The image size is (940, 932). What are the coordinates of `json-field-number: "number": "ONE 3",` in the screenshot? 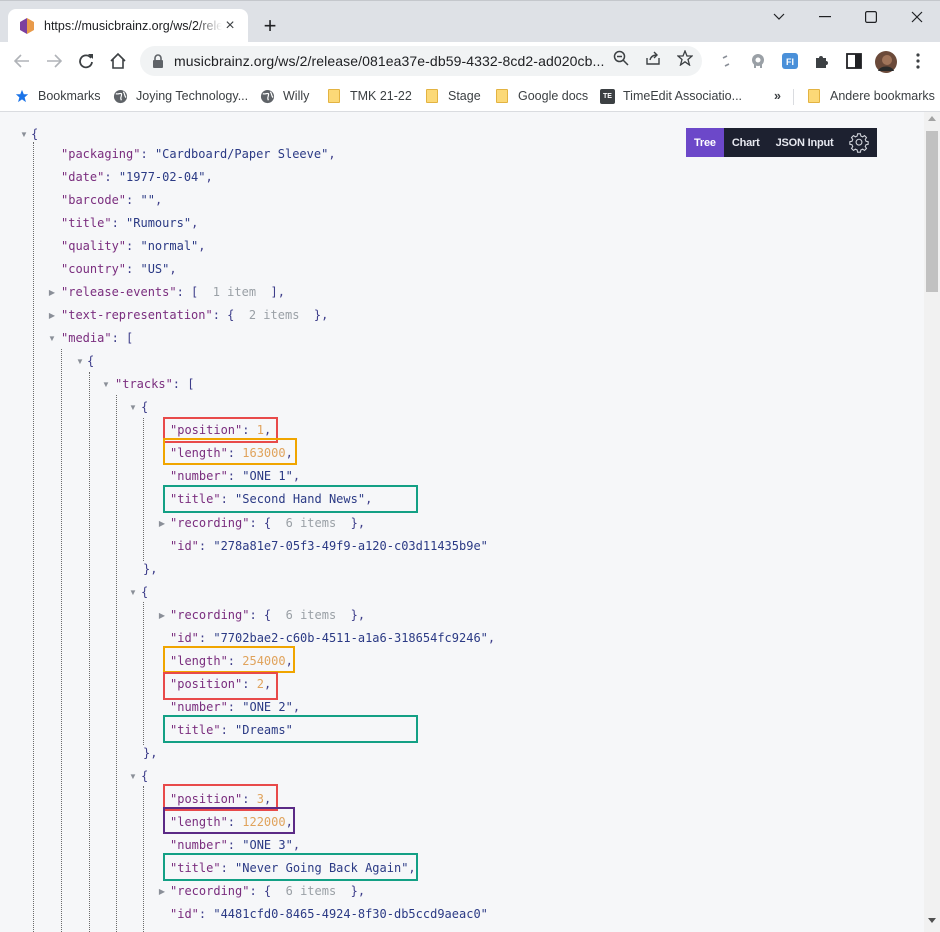 It's located at (235, 845).